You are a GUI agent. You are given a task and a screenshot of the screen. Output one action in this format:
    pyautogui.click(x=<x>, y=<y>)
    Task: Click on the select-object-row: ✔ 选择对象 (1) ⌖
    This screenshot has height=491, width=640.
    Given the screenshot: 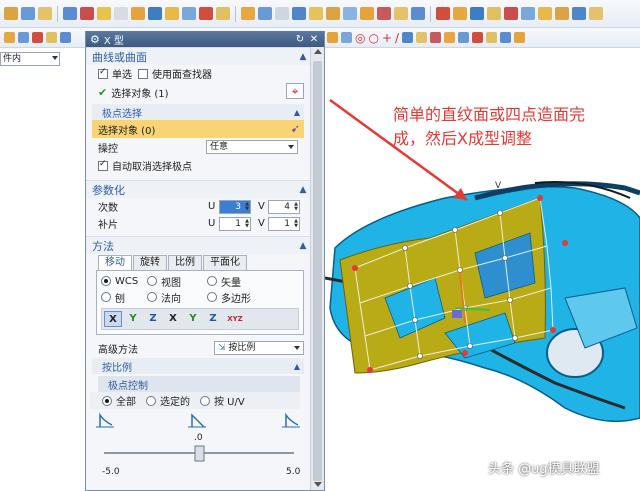 What is the action you would take?
    pyautogui.click(x=198, y=92)
    